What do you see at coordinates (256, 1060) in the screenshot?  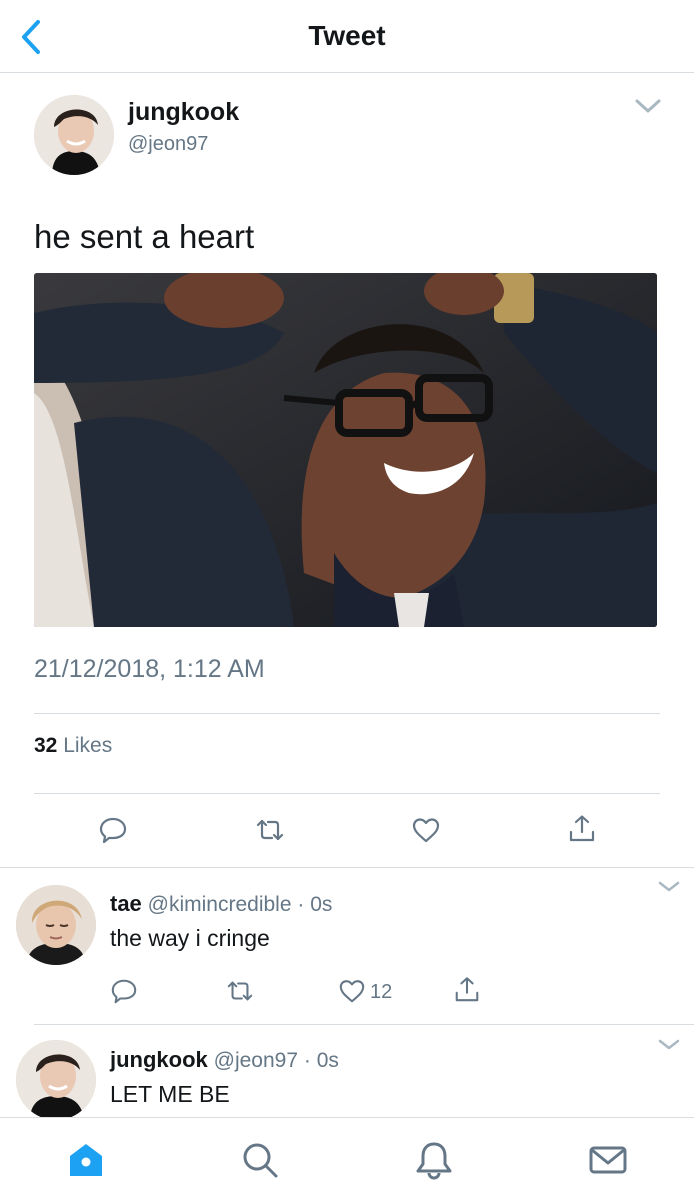 I see `reply-author-handle: @jeon97` at bounding box center [256, 1060].